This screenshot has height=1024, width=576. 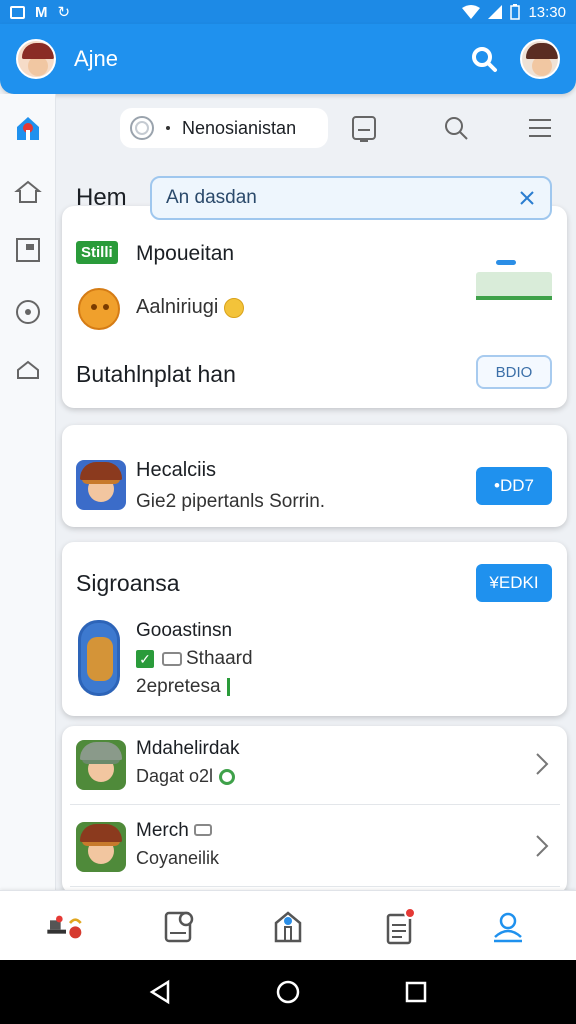 What do you see at coordinates (227, 777) in the screenshot?
I see `recycle-icon` at bounding box center [227, 777].